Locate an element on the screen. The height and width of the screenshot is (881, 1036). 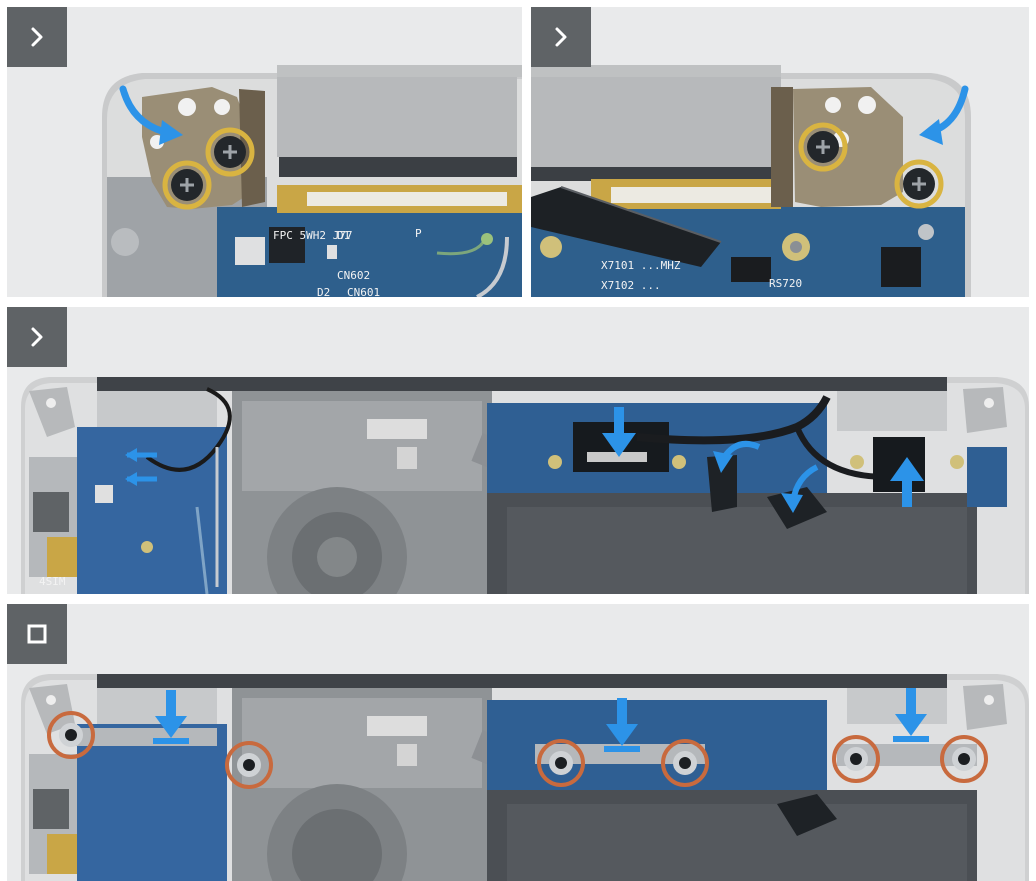
step-4-badge is located at coordinates (37, 634).